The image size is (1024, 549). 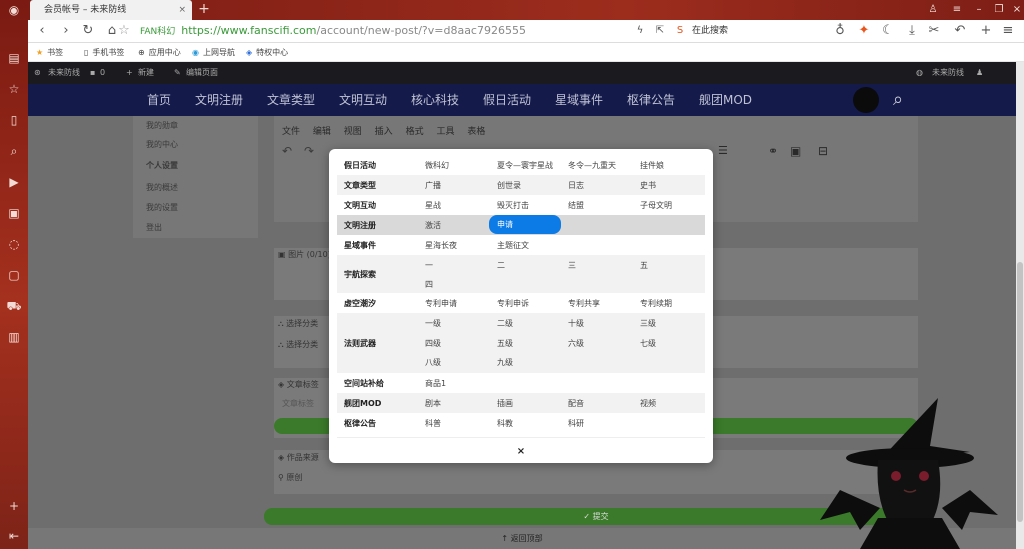 I want to click on star-icon: ☆, so click(x=14, y=89).